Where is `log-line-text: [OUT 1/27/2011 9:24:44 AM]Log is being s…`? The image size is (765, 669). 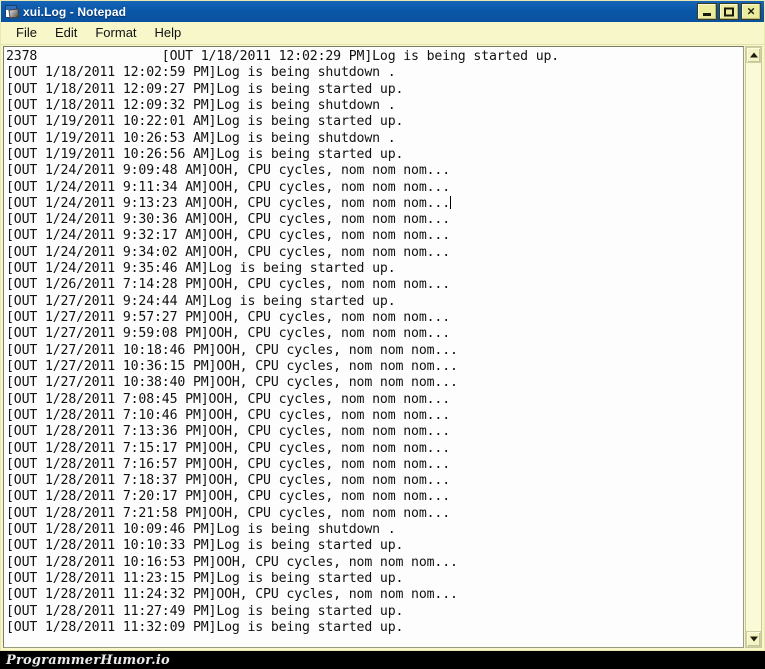
log-line-text: [OUT 1/27/2011 9:24:44 AM]Log is being s… is located at coordinates (201, 301).